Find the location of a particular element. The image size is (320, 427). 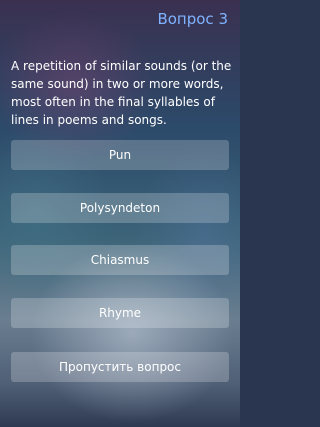

answer-label: Chiasmus is located at coordinates (120, 260).